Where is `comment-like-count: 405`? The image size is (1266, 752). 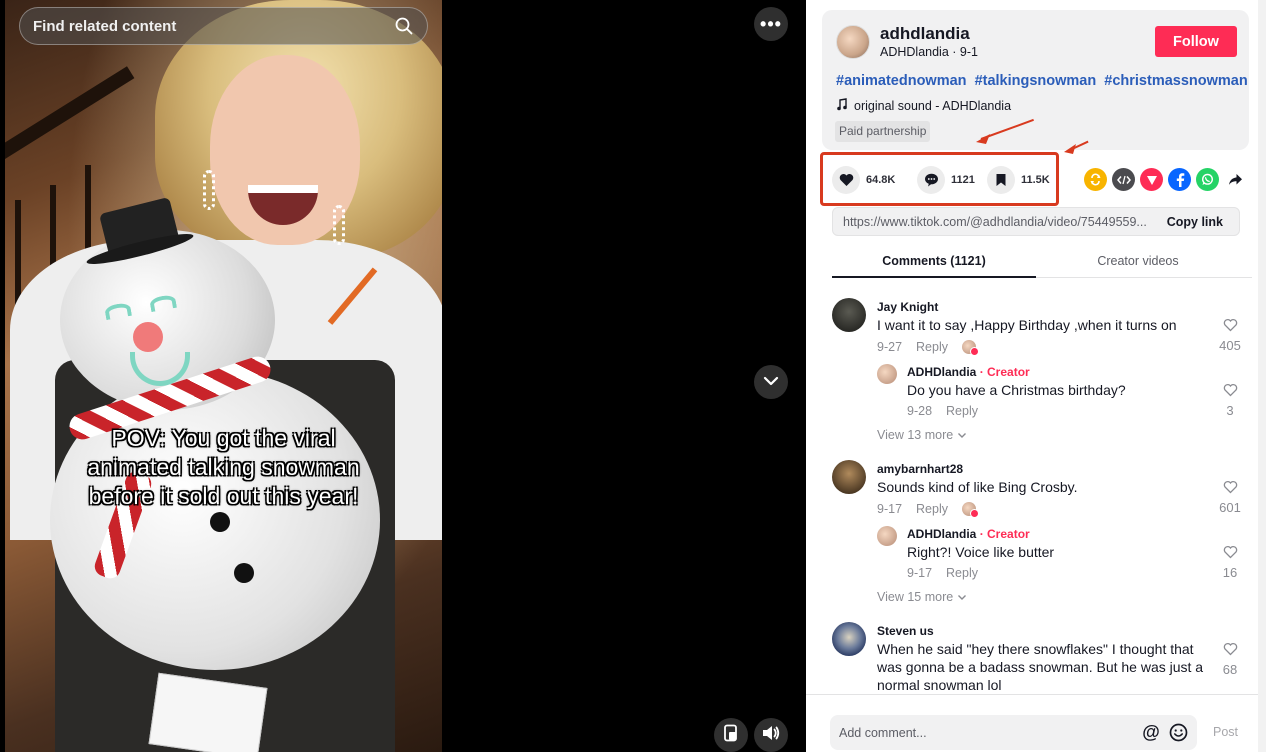
comment-like-count: 405 is located at coordinates (1230, 345).